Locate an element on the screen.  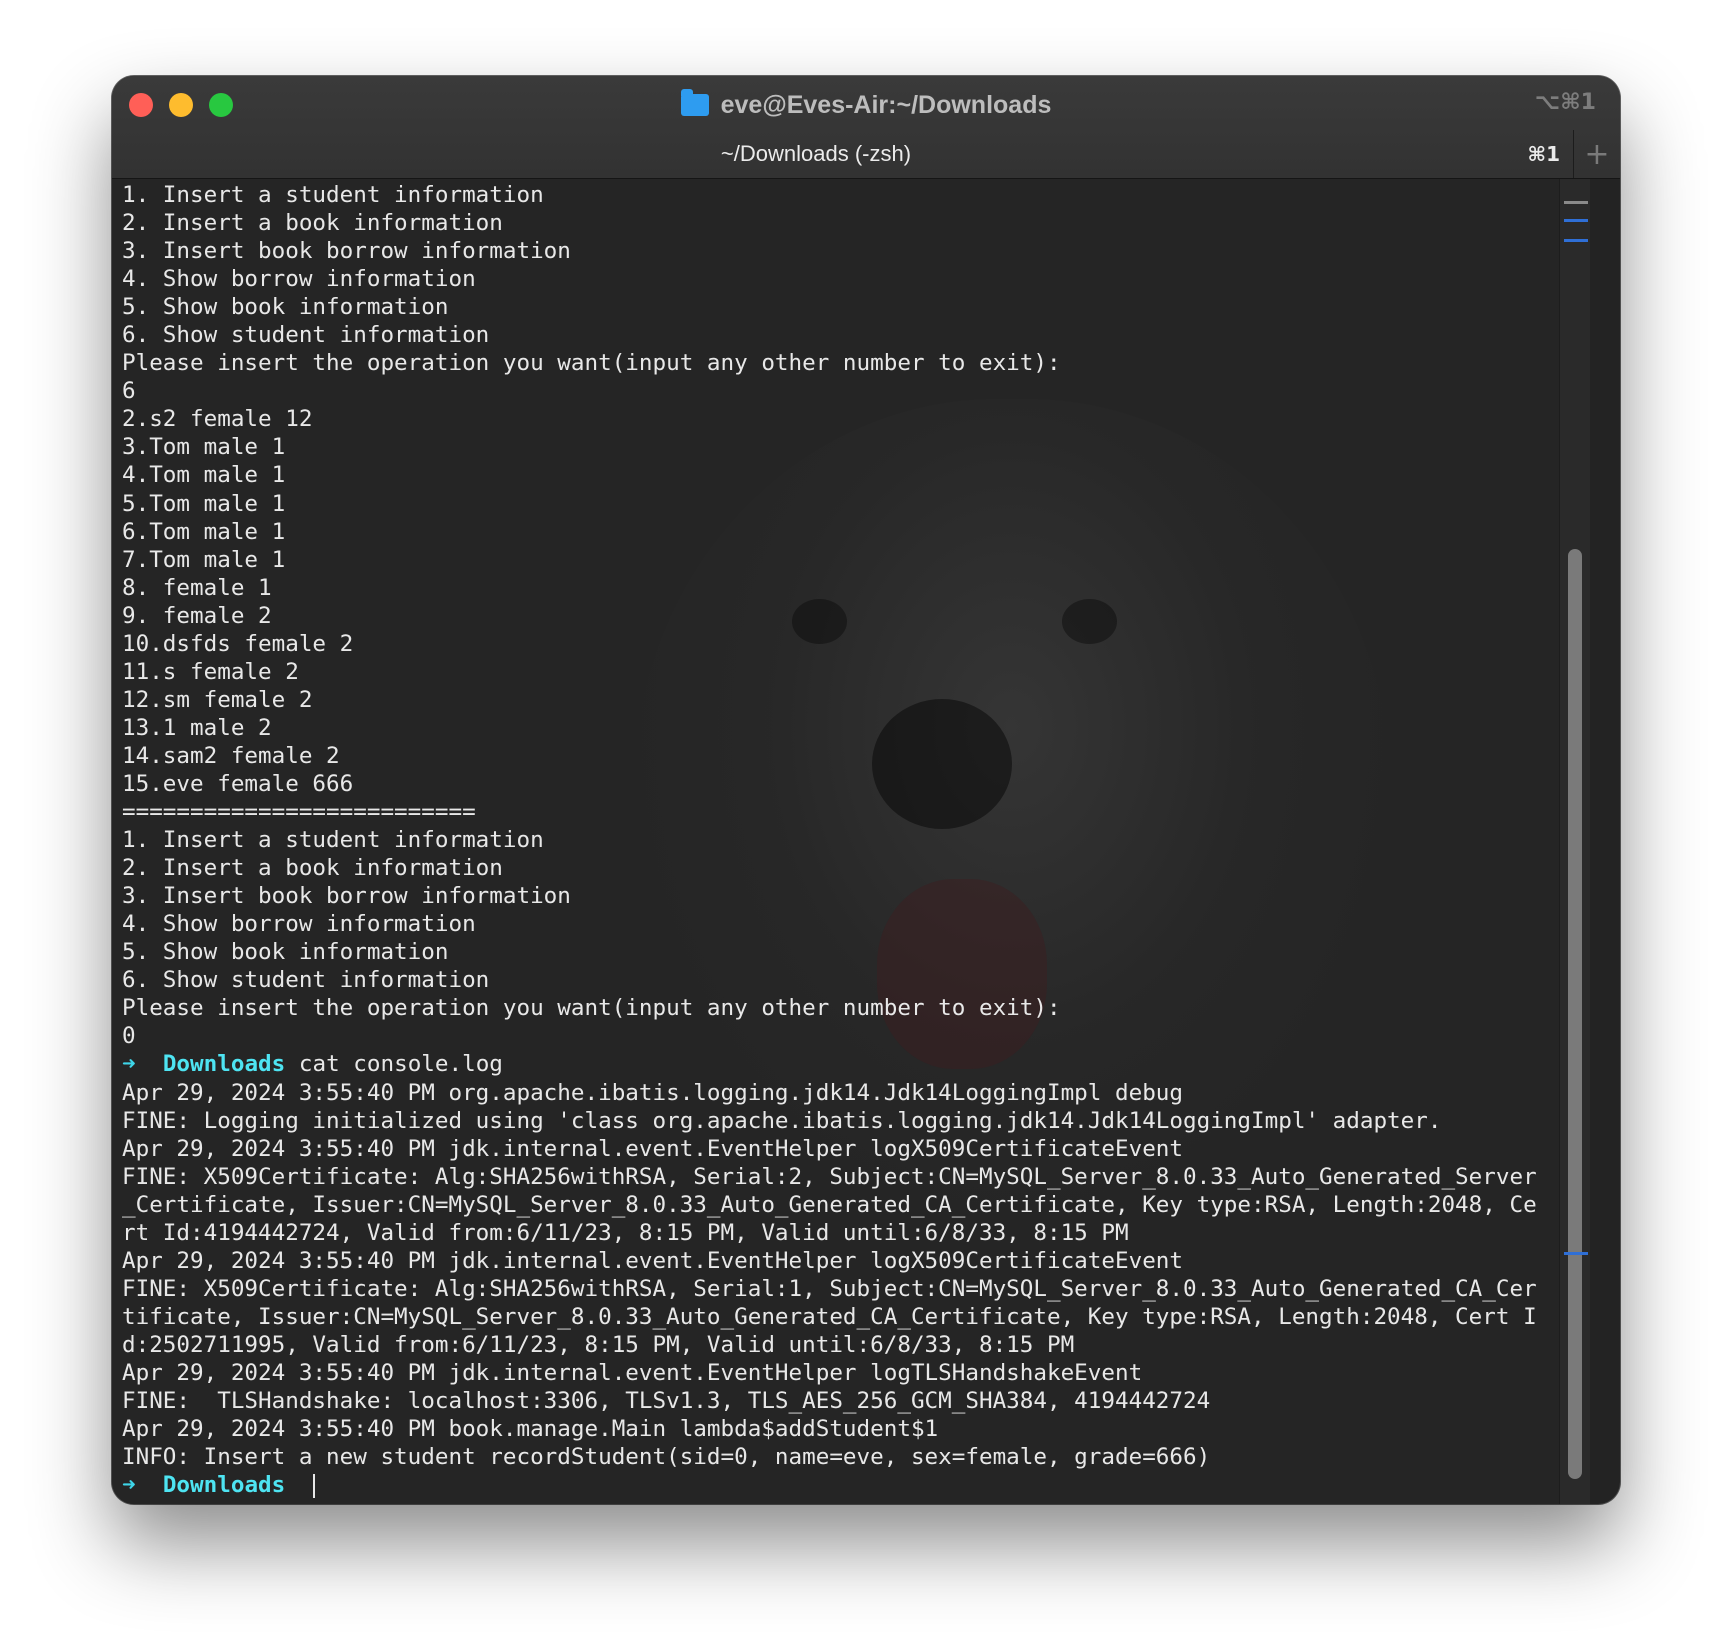
output-line: 10.dsfds female 2 is located at coordinates (840, 644).